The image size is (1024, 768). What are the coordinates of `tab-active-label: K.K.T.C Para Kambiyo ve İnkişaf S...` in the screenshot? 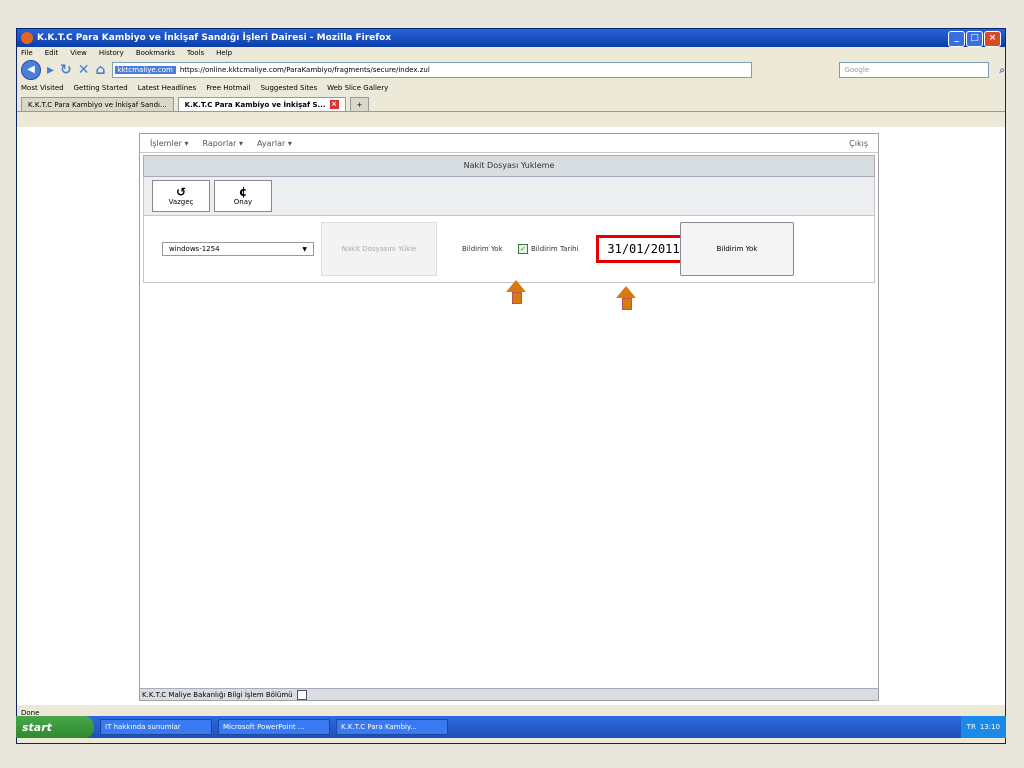 It's located at (255, 104).